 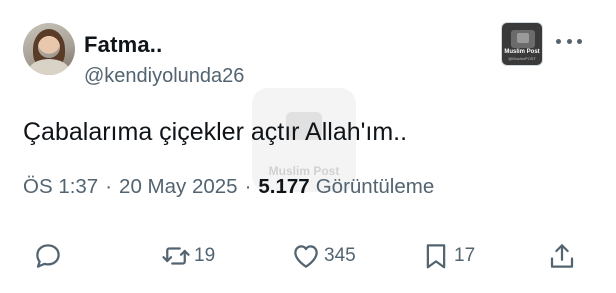 I want to click on bookmark-button: 17, so click(x=448, y=256).